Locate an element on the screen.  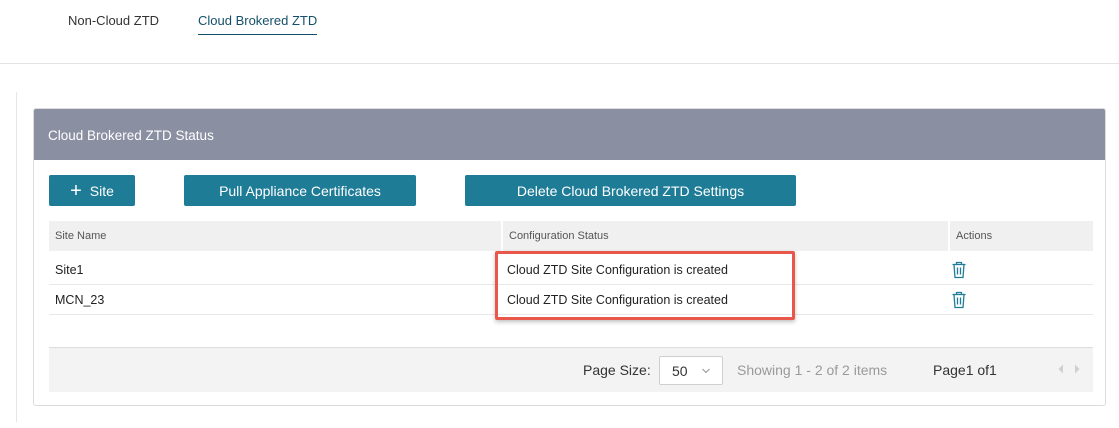
highlight-box is located at coordinates (645, 285).